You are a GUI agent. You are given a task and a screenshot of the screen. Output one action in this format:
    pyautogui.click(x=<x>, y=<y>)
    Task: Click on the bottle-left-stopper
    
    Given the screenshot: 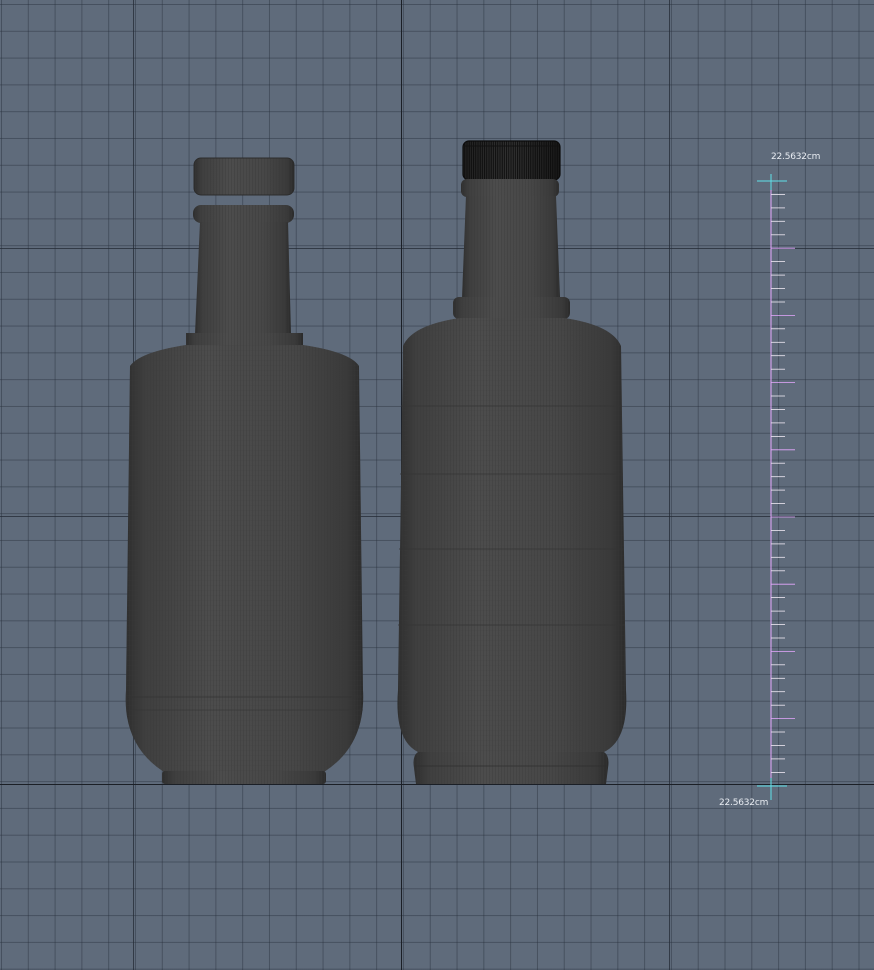 What is the action you would take?
    pyautogui.click(x=244, y=176)
    